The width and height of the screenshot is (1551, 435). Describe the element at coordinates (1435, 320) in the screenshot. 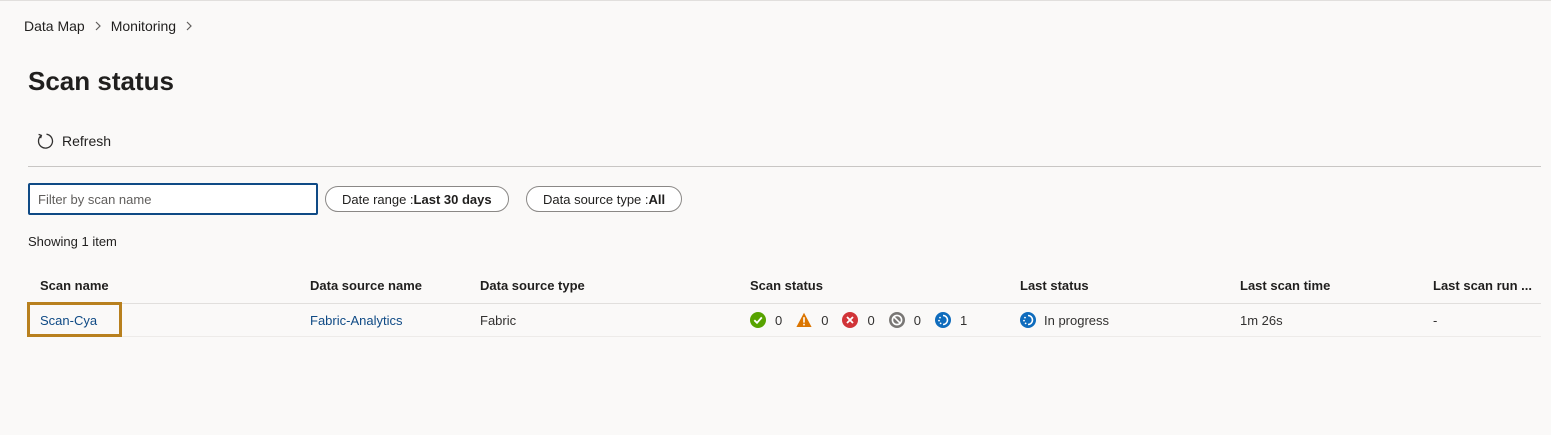

I see `last-scan-run-cell: -` at that location.